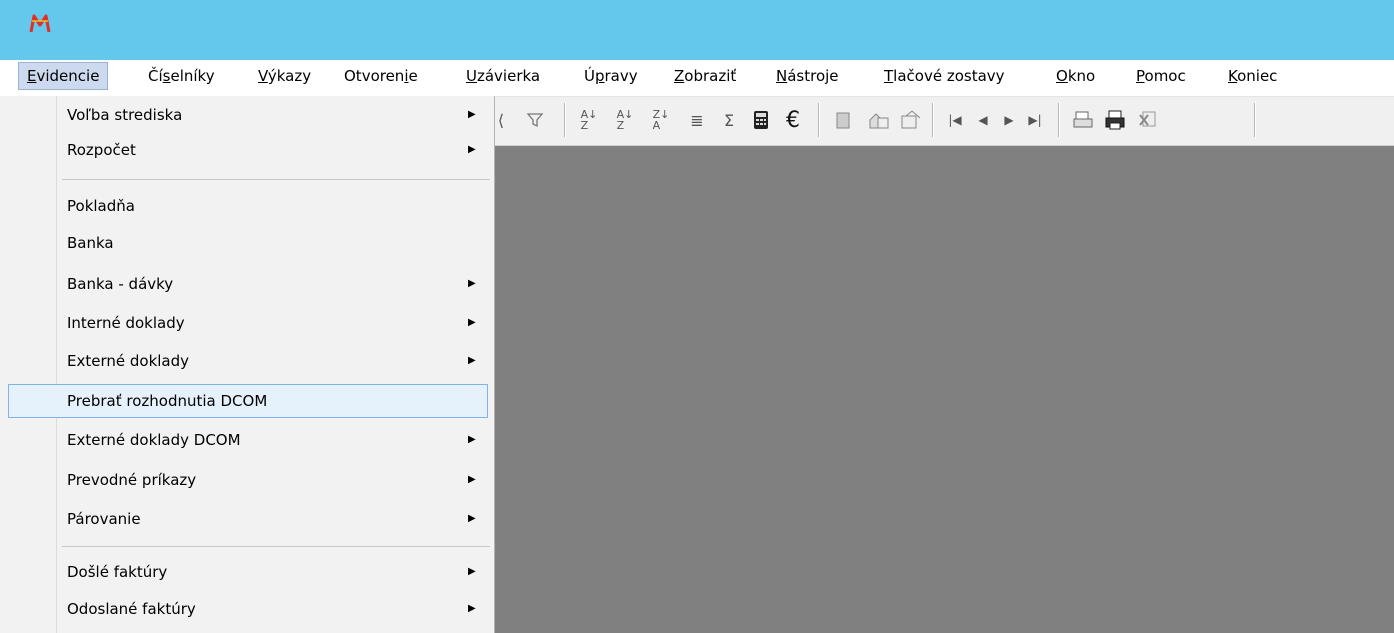  Describe the element at coordinates (248, 115) in the screenshot. I see `menu-item-volba-strediska: Voľba strediska ▶` at that location.